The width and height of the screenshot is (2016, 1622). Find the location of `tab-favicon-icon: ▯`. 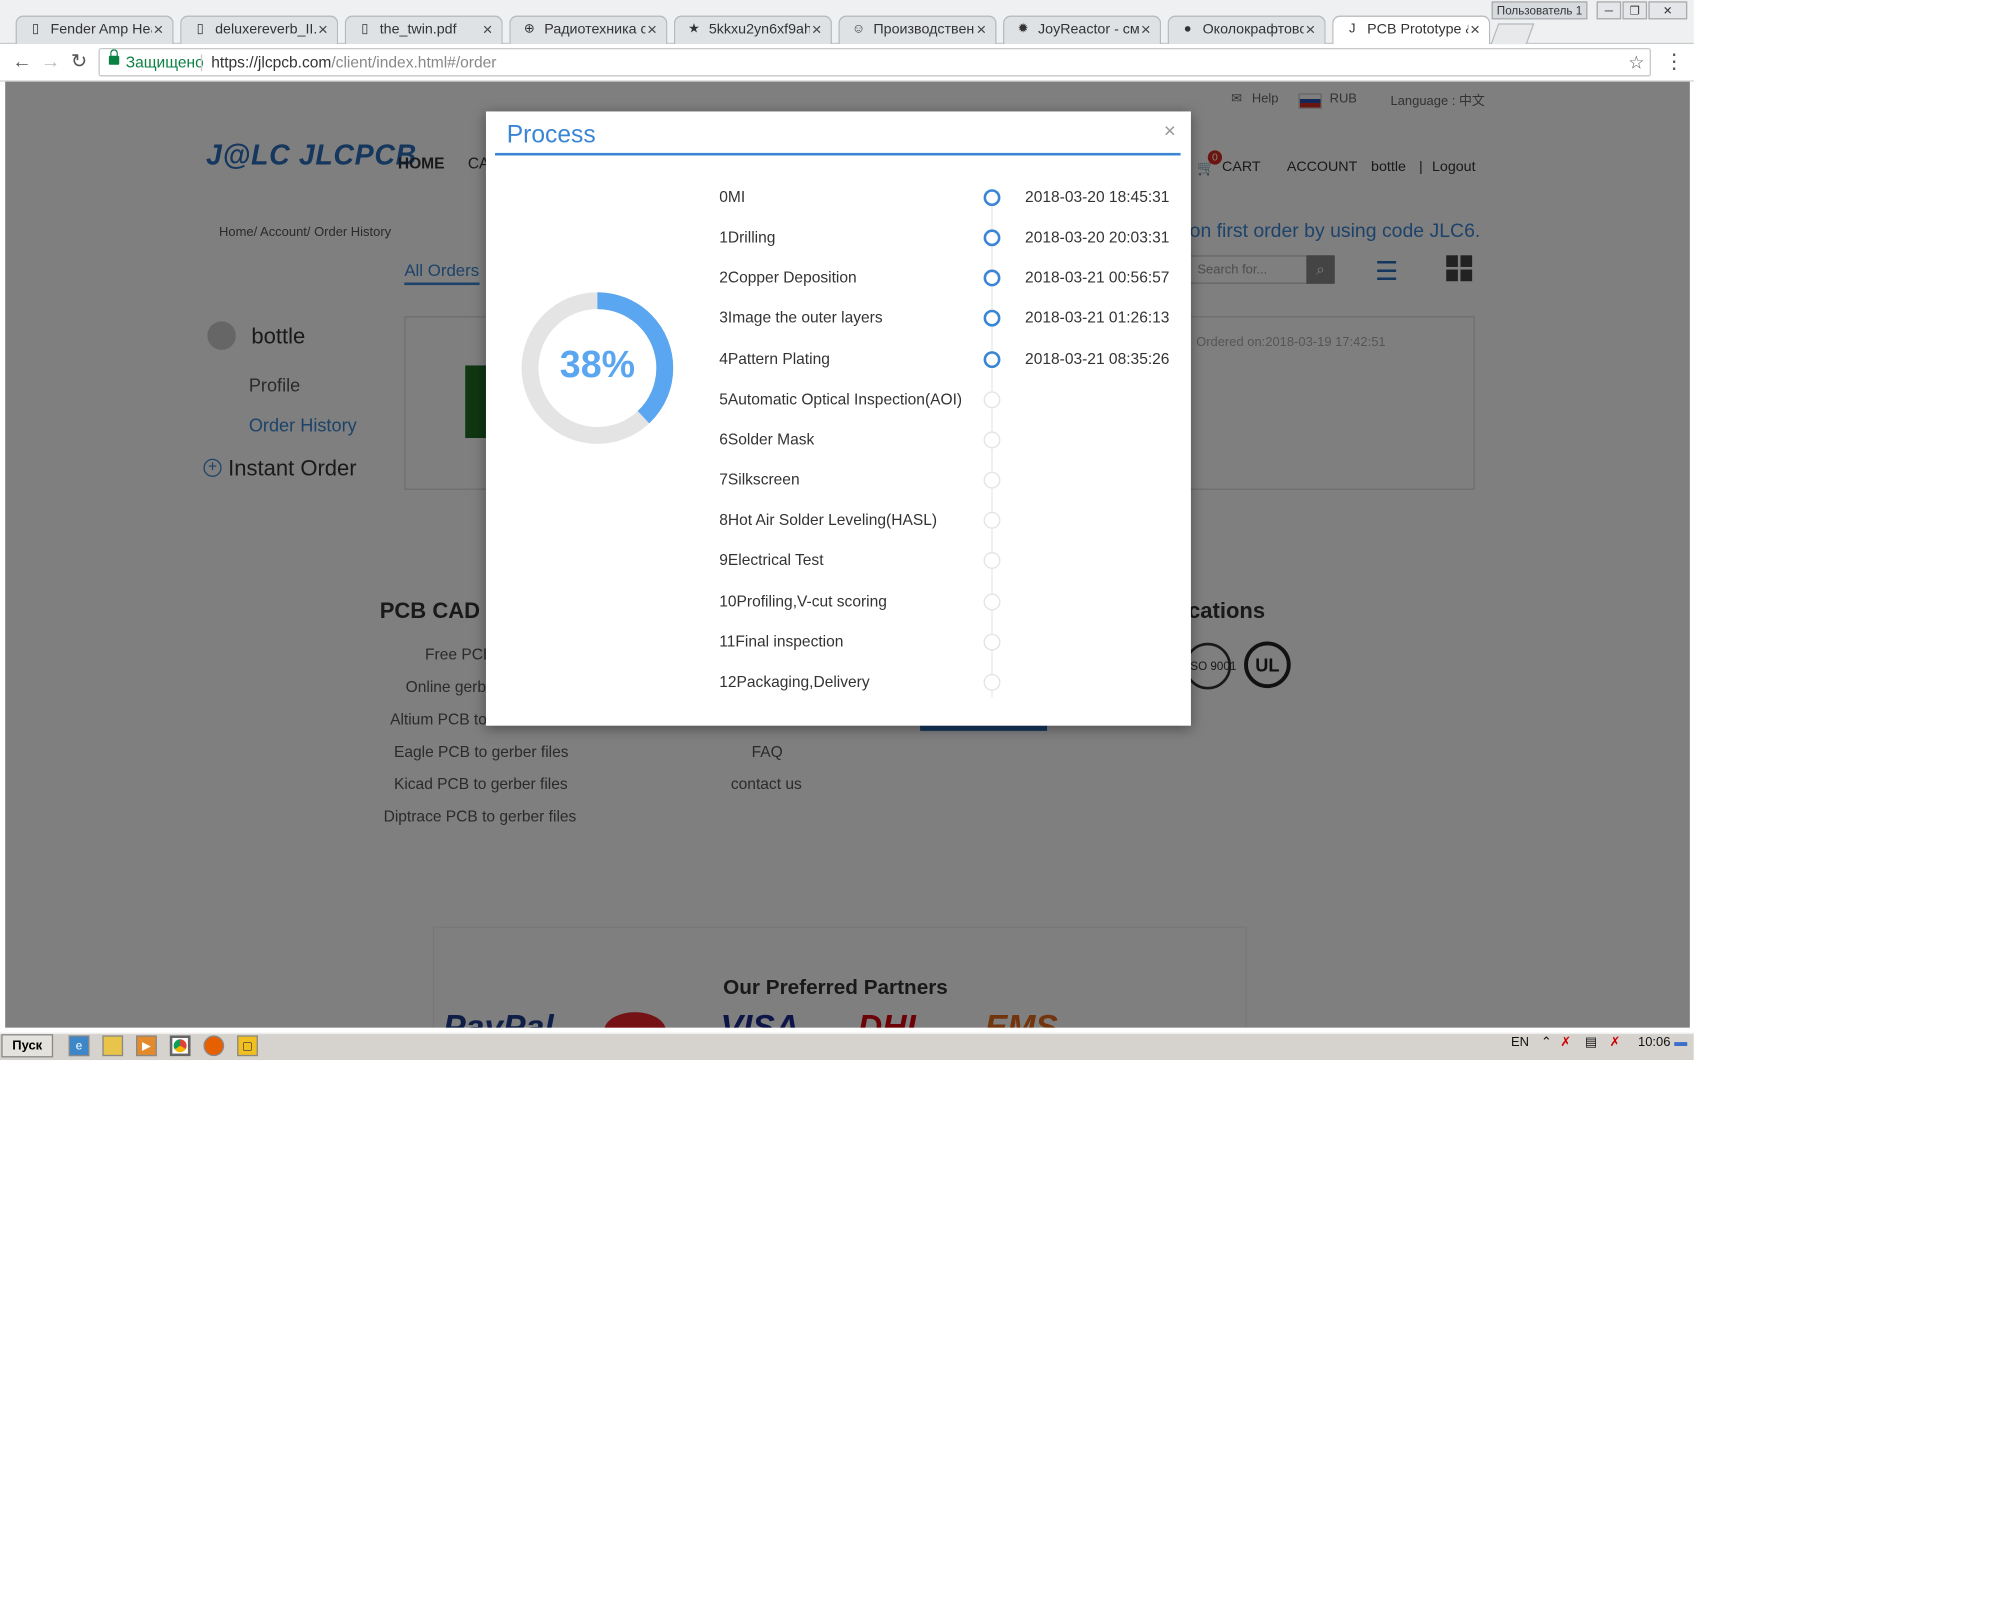

tab-favicon-icon: ▯ is located at coordinates (365, 29).